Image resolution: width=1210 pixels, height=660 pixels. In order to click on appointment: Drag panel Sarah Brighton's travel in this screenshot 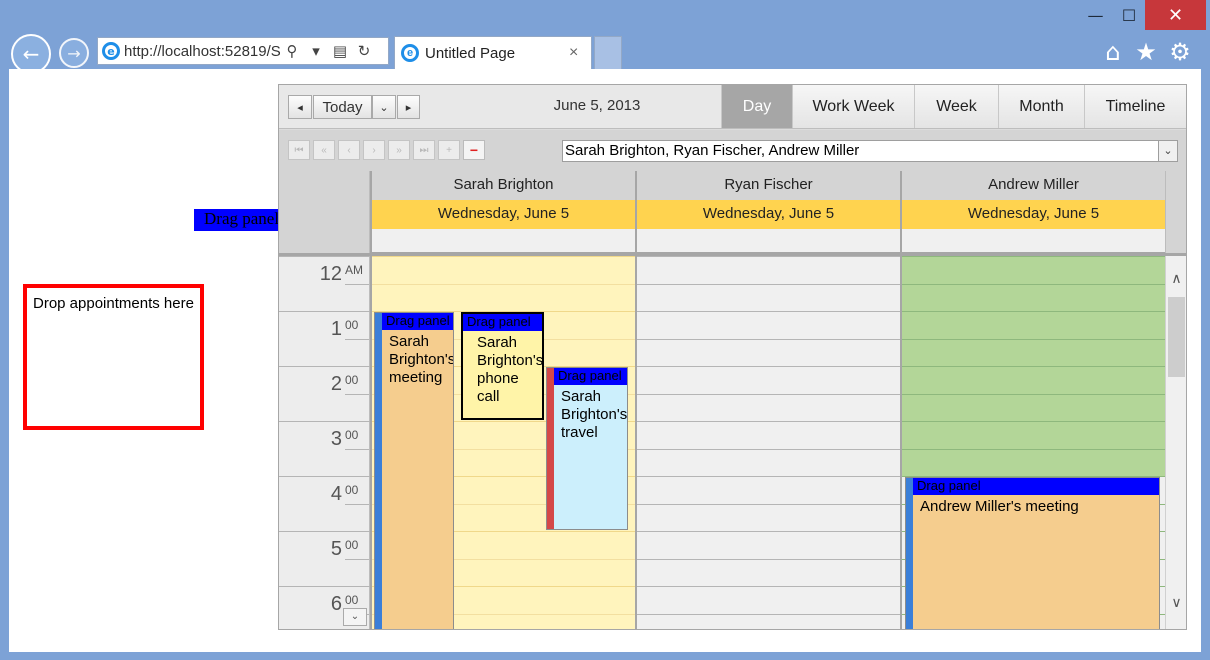, I will do `click(587, 448)`.